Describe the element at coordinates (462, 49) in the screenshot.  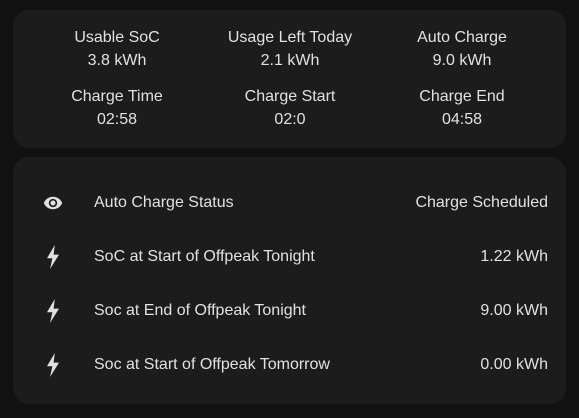
I see `stat-auto-charge: Auto Charge 9.0 kWh` at that location.